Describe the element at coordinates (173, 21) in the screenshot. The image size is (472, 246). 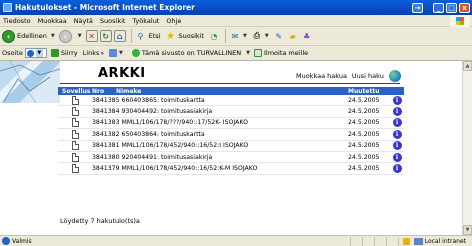
I see `menu-help: Ohje` at that location.